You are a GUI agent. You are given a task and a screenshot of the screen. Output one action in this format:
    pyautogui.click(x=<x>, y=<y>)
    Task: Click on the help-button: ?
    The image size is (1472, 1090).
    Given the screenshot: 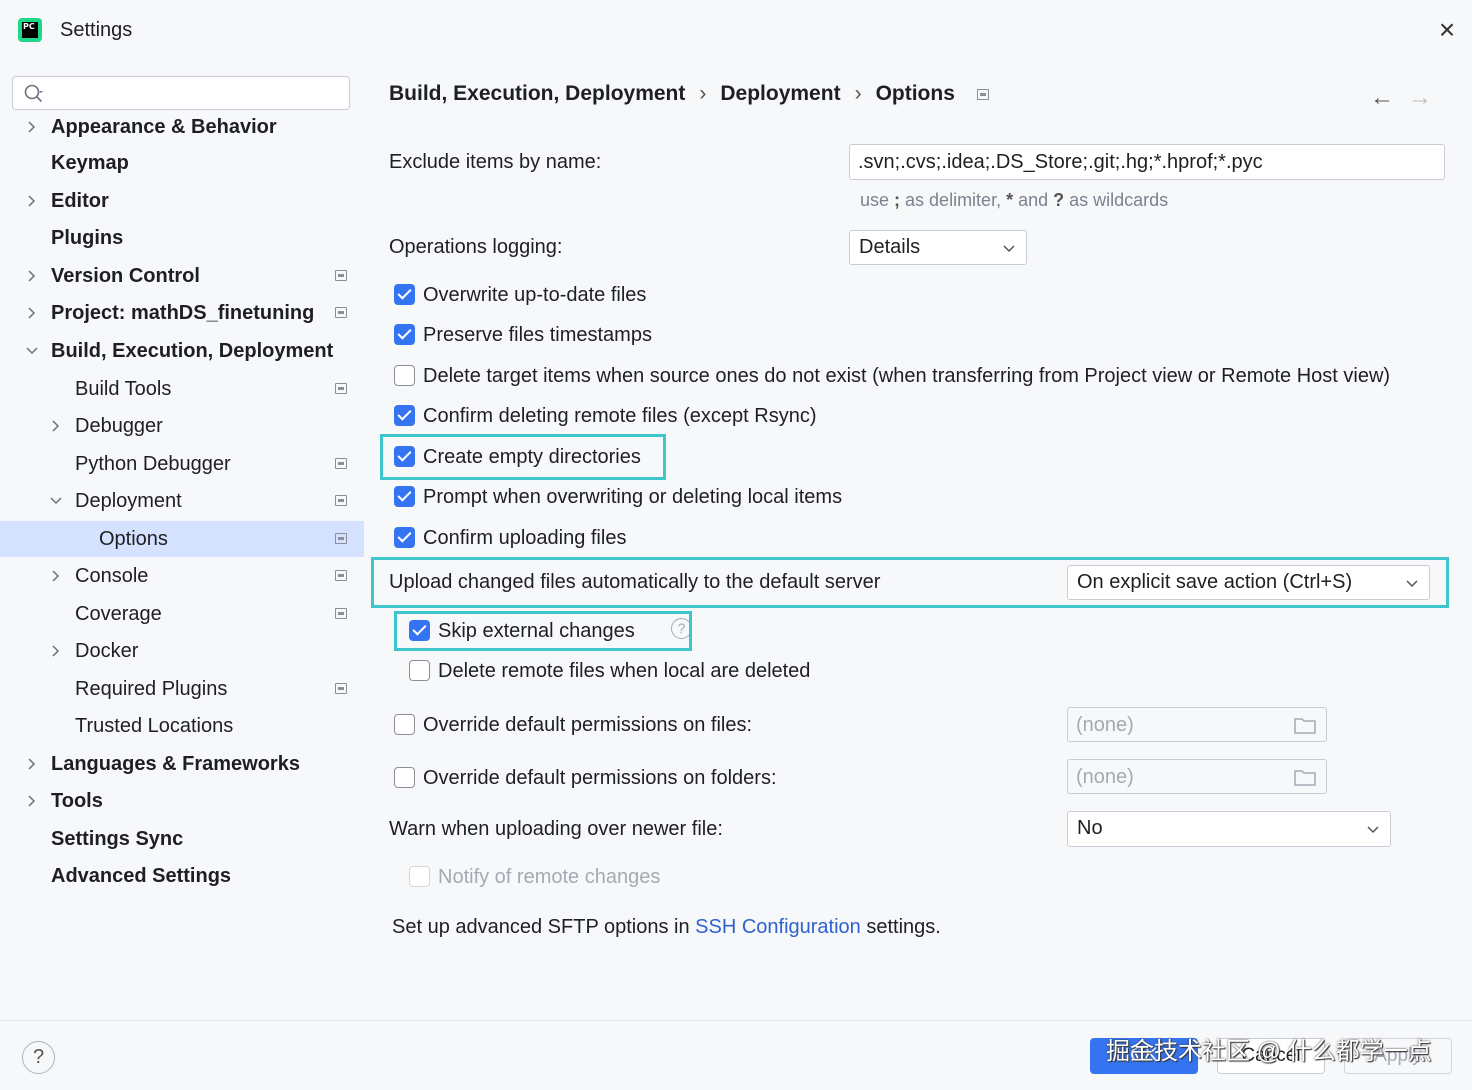 What is the action you would take?
    pyautogui.click(x=38, y=1057)
    